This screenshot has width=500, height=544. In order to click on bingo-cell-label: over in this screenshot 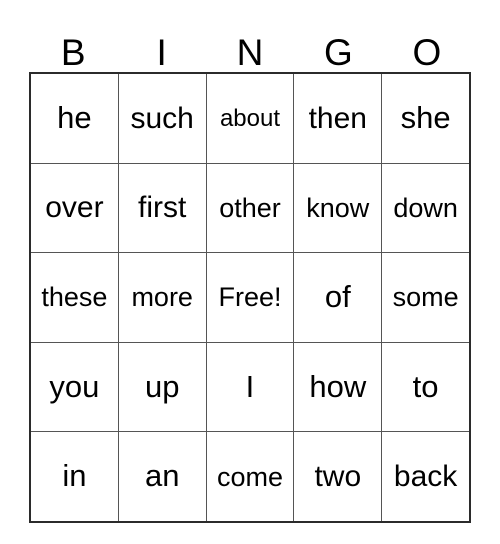, I will do `click(74, 208)`.